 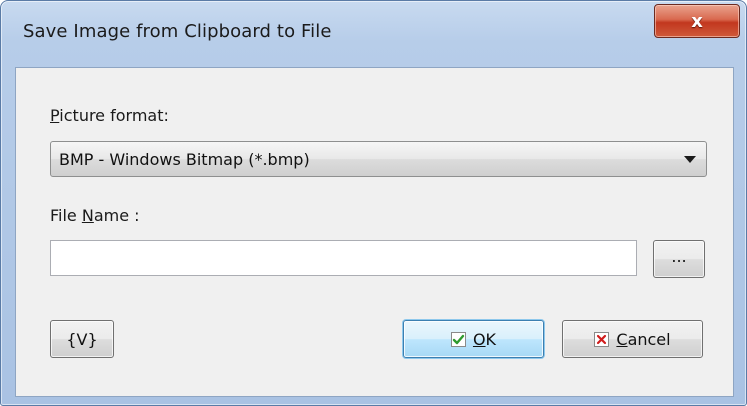 I want to click on variables-button: {V}, so click(x=82, y=339).